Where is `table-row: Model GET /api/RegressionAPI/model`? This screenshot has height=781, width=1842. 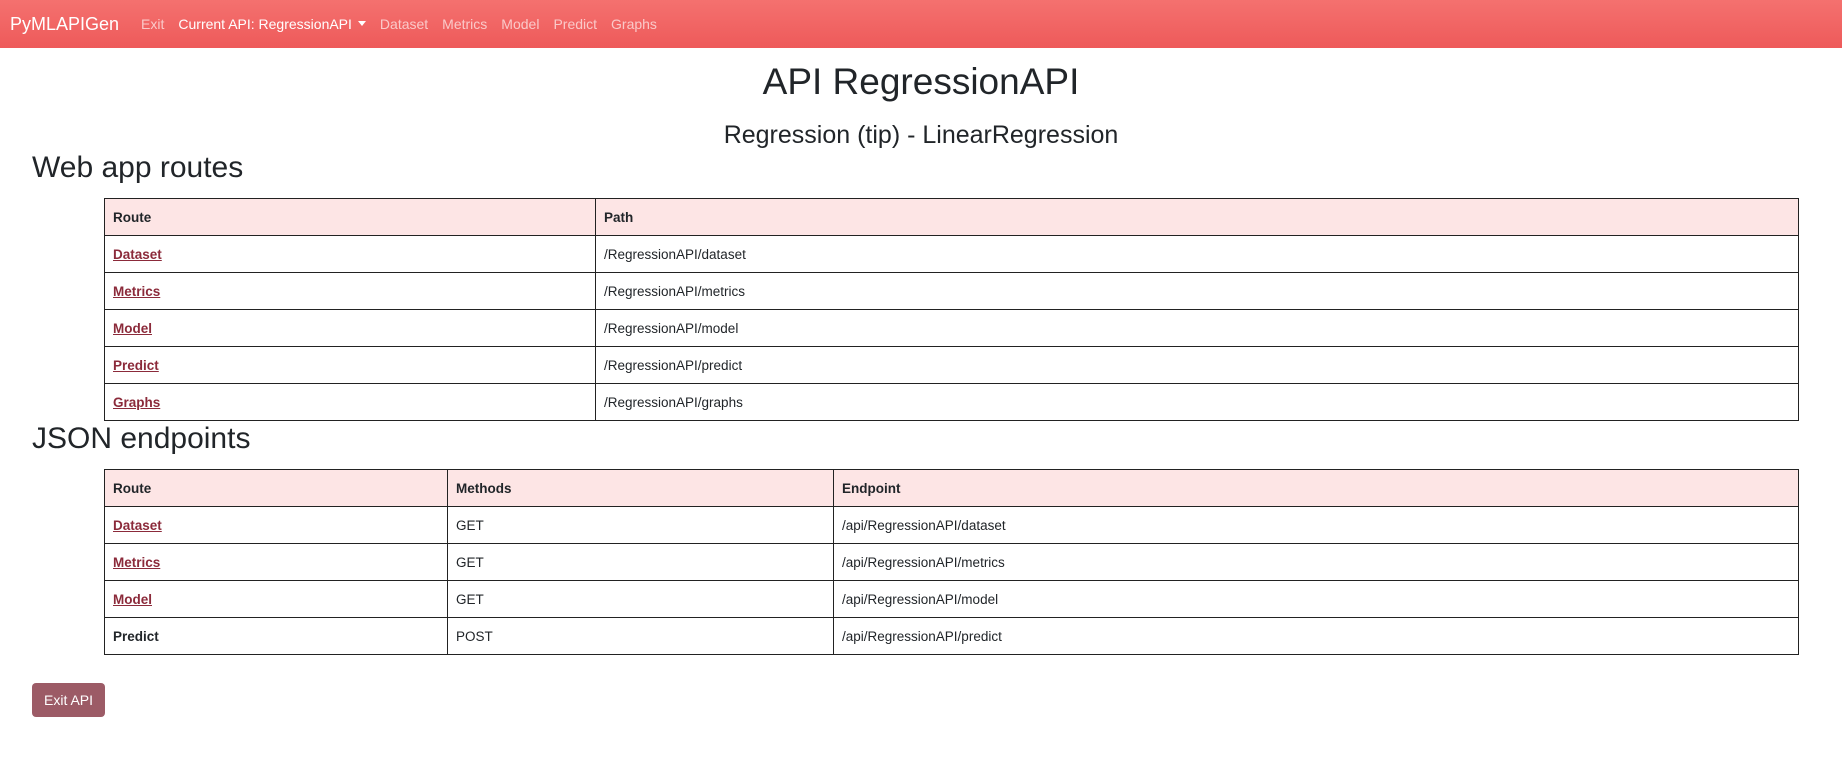
table-row: Model GET /api/RegressionAPI/model is located at coordinates (951, 599).